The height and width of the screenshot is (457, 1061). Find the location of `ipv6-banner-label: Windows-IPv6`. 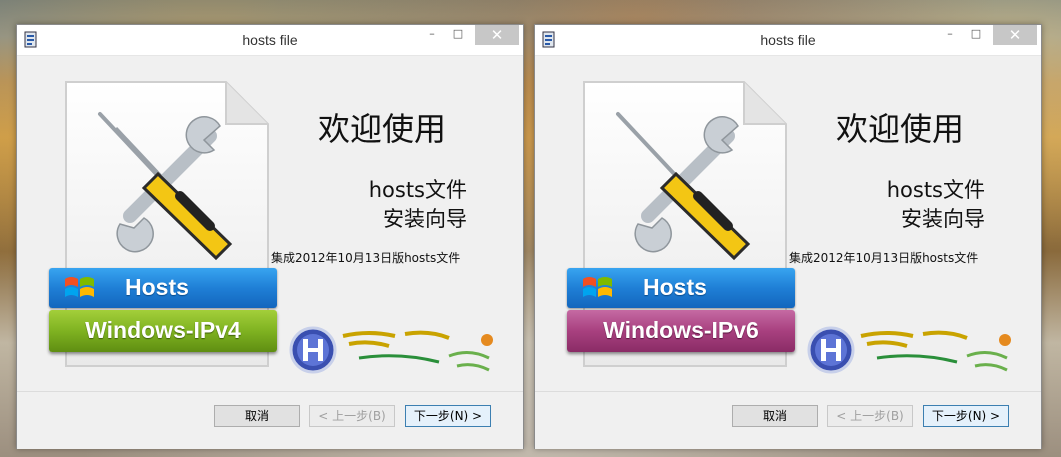

ipv6-banner-label: Windows-IPv6 is located at coordinates (681, 330).